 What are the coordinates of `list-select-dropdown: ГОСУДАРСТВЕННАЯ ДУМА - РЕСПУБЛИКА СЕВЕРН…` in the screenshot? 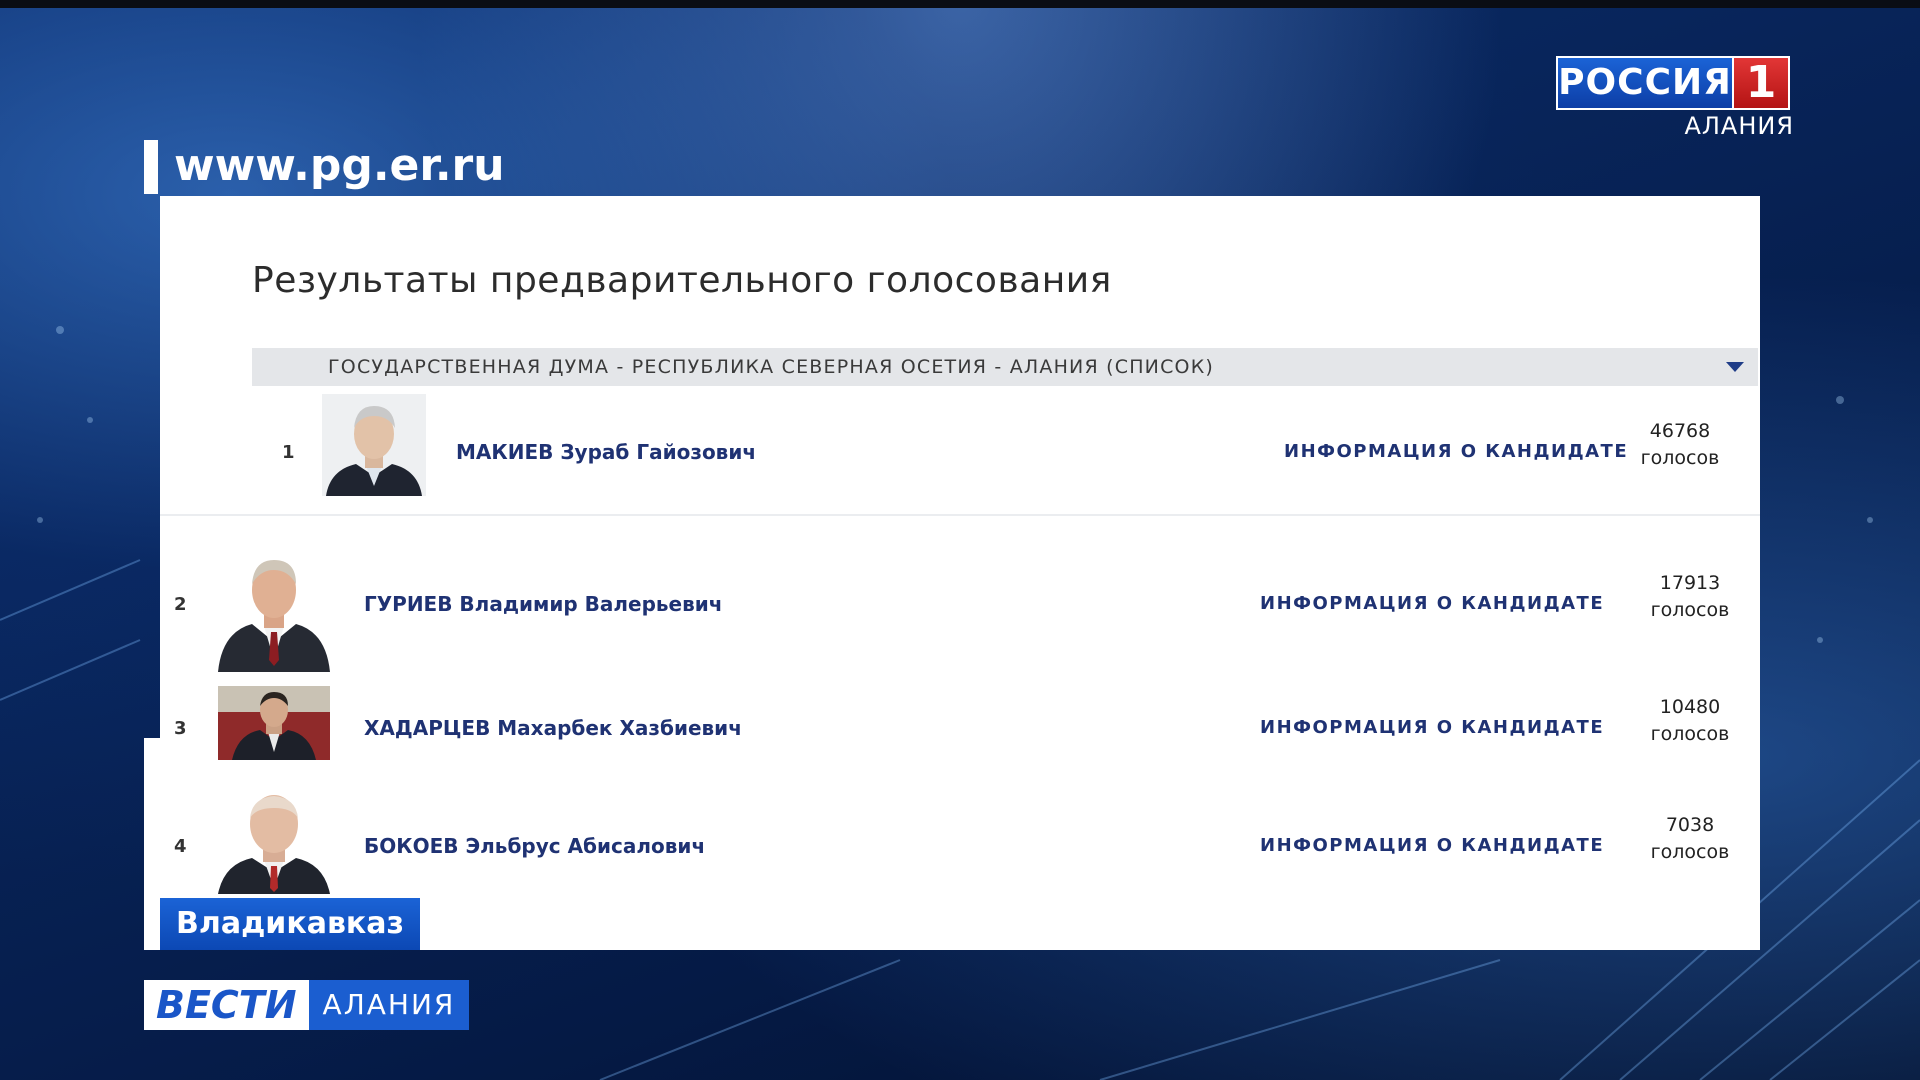 It's located at (1005, 367).